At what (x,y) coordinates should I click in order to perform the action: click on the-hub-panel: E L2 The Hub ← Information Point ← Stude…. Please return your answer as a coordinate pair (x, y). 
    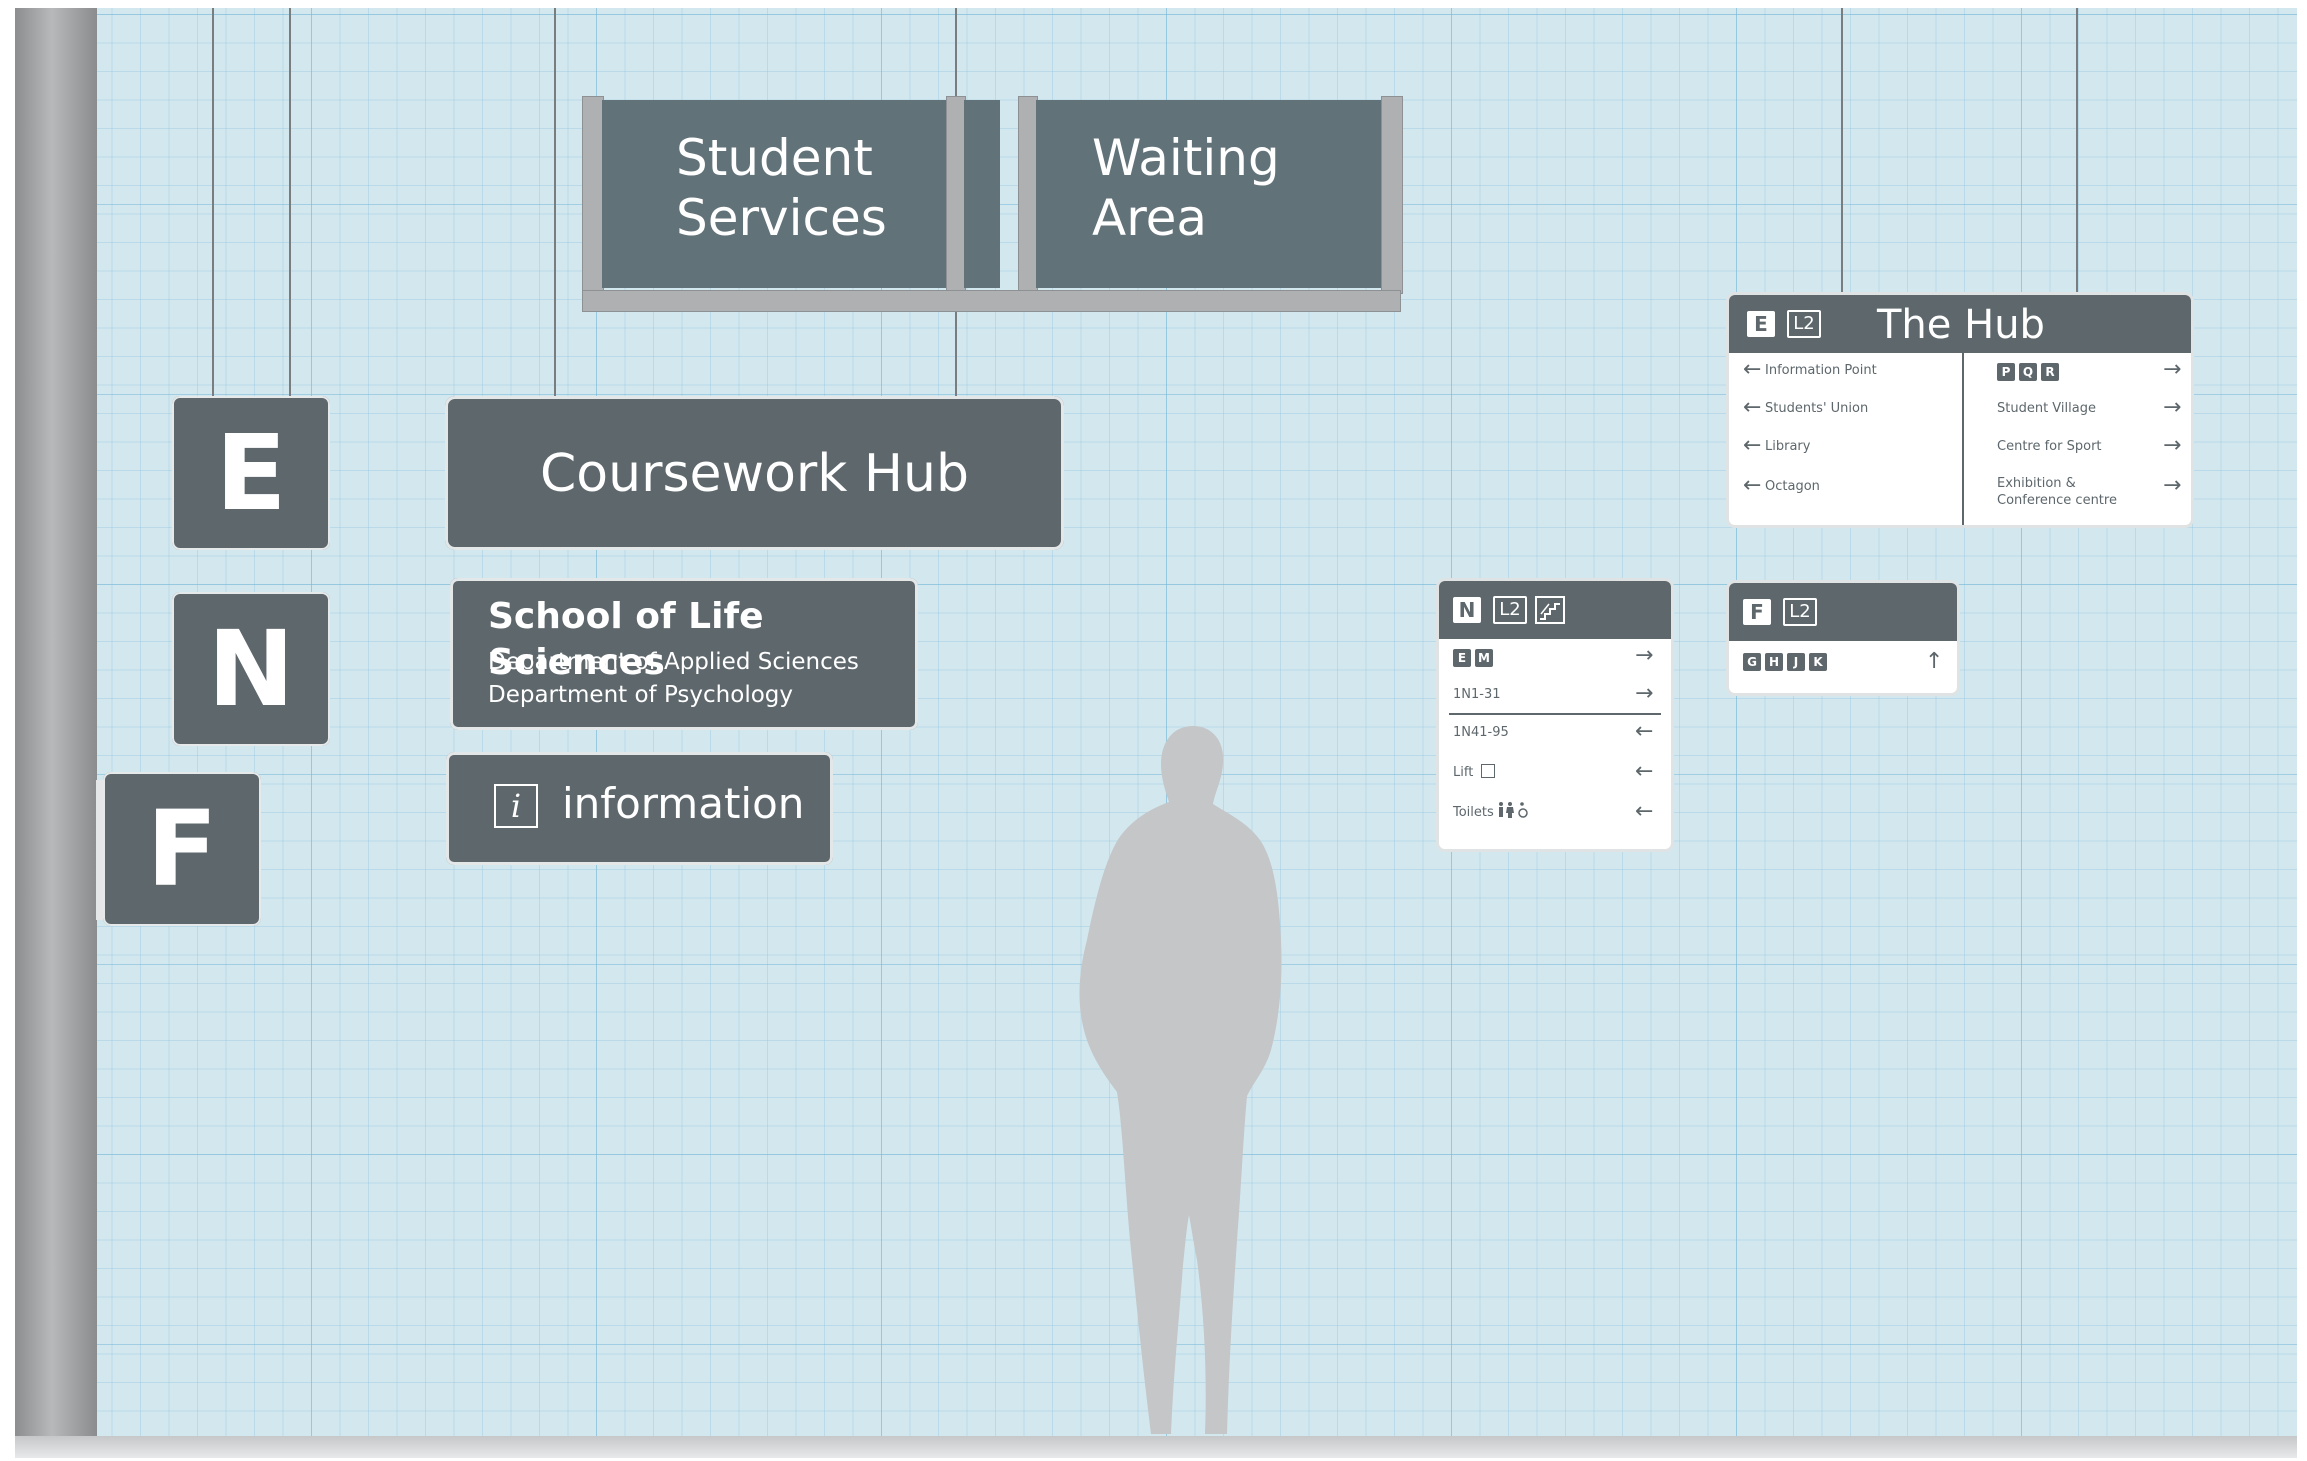
    Looking at the image, I should click on (1960, 410).